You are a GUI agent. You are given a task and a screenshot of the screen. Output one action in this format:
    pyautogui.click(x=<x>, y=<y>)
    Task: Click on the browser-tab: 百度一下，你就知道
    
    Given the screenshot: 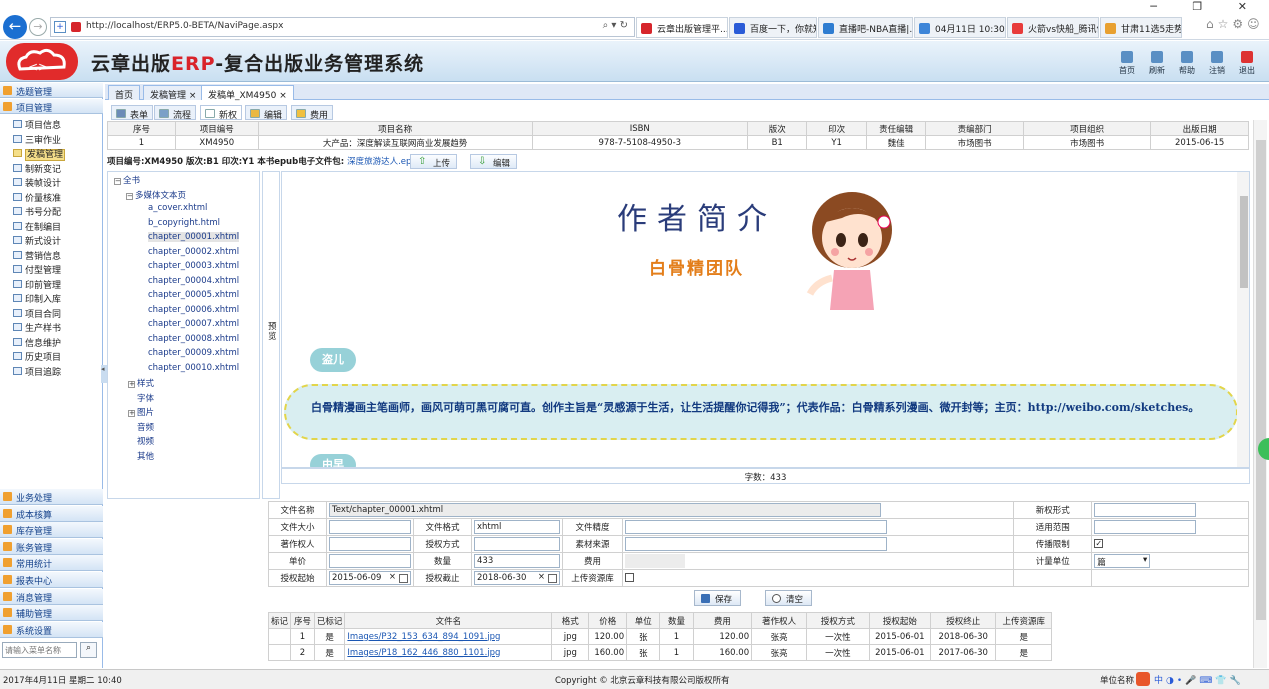 What is the action you would take?
    pyautogui.click(x=773, y=27)
    